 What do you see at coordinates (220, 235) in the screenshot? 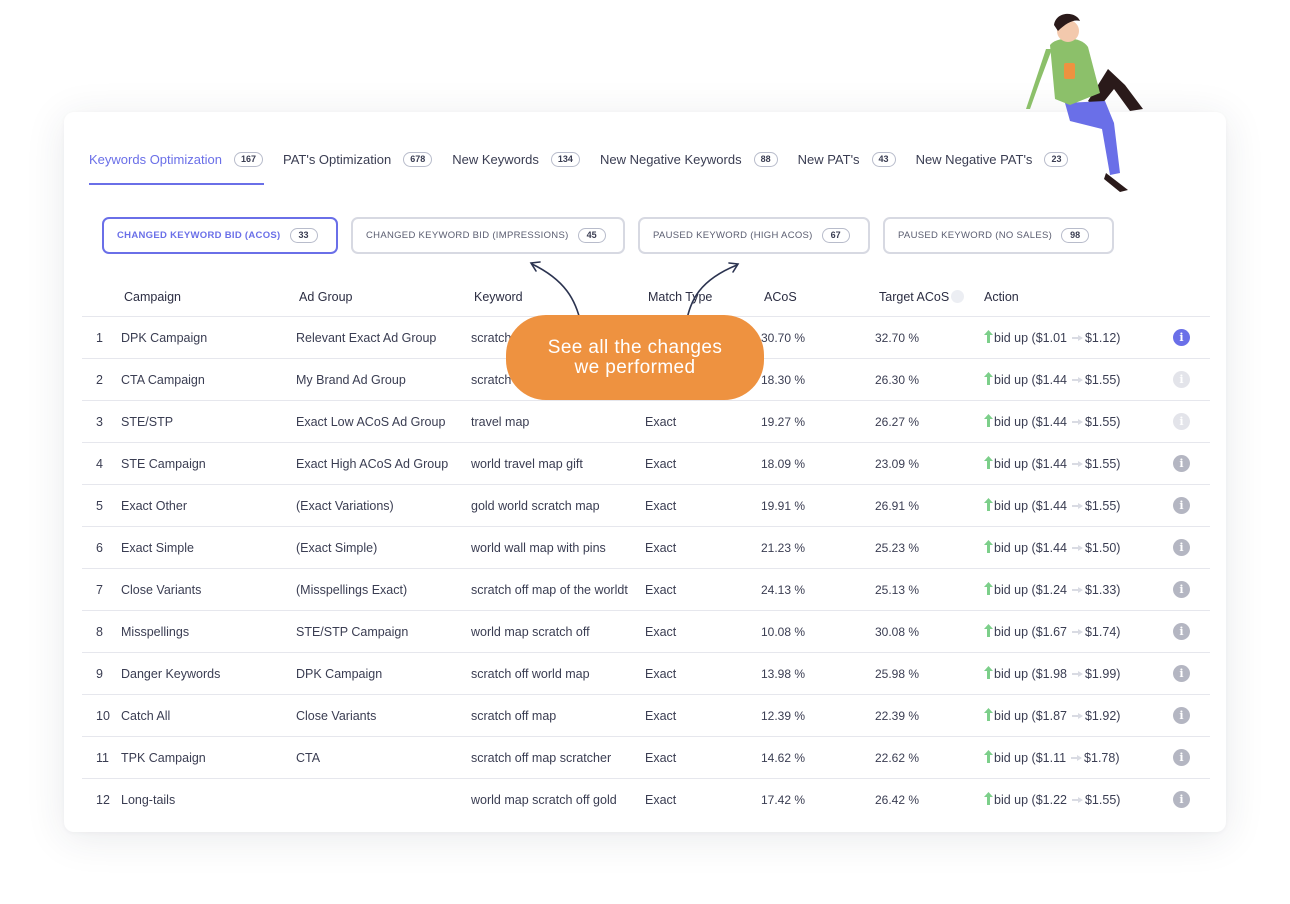
I see `filter-changed-bid-acos: CHANGED KEYWORD BID (ACOS) 33` at bounding box center [220, 235].